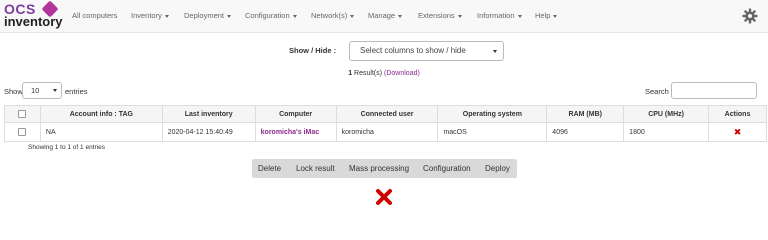 This screenshot has height=240, width=768. I want to click on show-label: Show, so click(13, 91).